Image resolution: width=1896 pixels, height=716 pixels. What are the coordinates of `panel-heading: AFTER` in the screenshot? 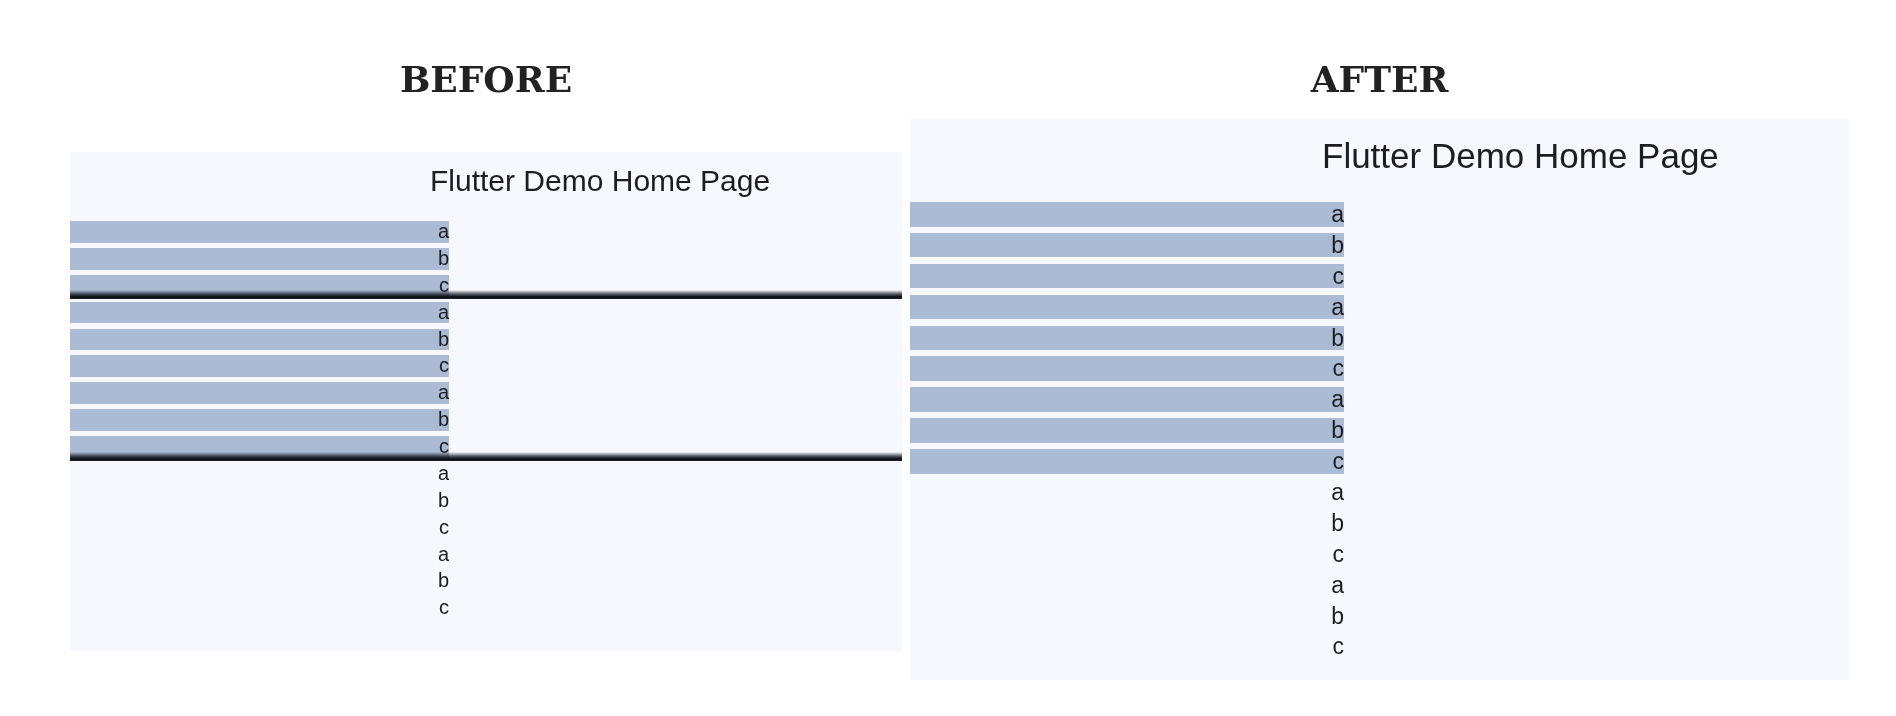 It's located at (1379, 79).